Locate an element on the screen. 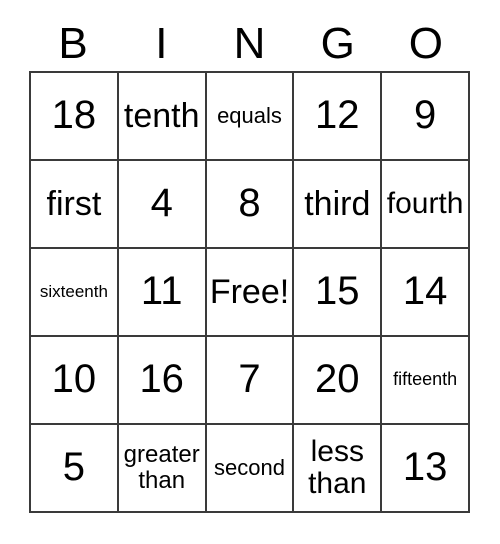 The width and height of the screenshot is (500, 544). bingo-cell-label: 7 is located at coordinates (249, 379).